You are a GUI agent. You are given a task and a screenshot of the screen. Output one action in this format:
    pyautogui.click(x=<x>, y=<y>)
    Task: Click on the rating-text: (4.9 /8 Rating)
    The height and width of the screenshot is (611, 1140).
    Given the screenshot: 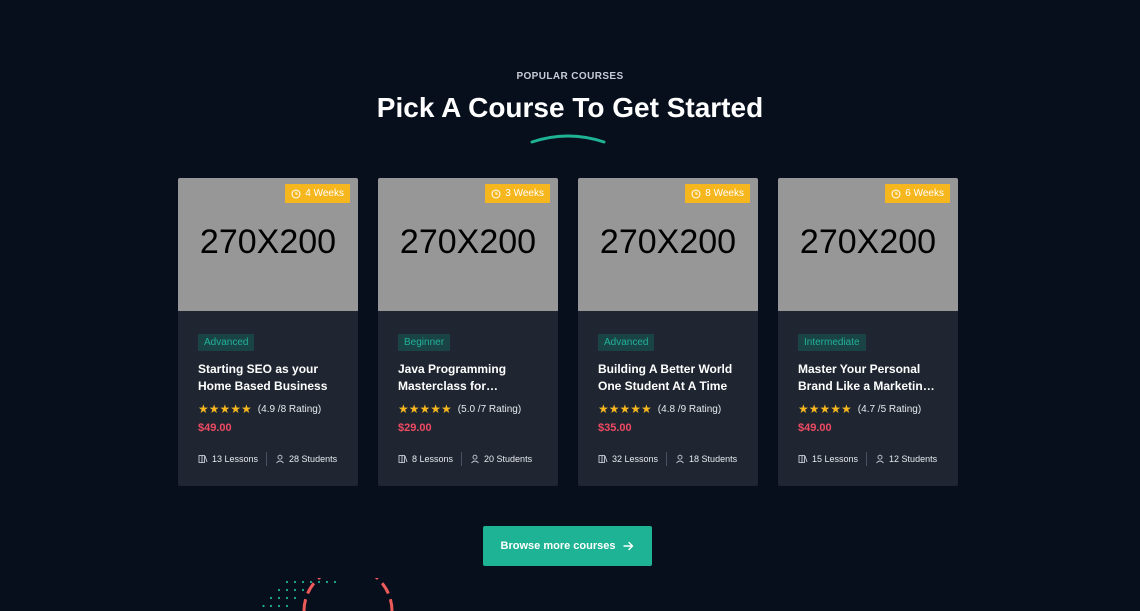 What is the action you would take?
    pyautogui.click(x=289, y=409)
    